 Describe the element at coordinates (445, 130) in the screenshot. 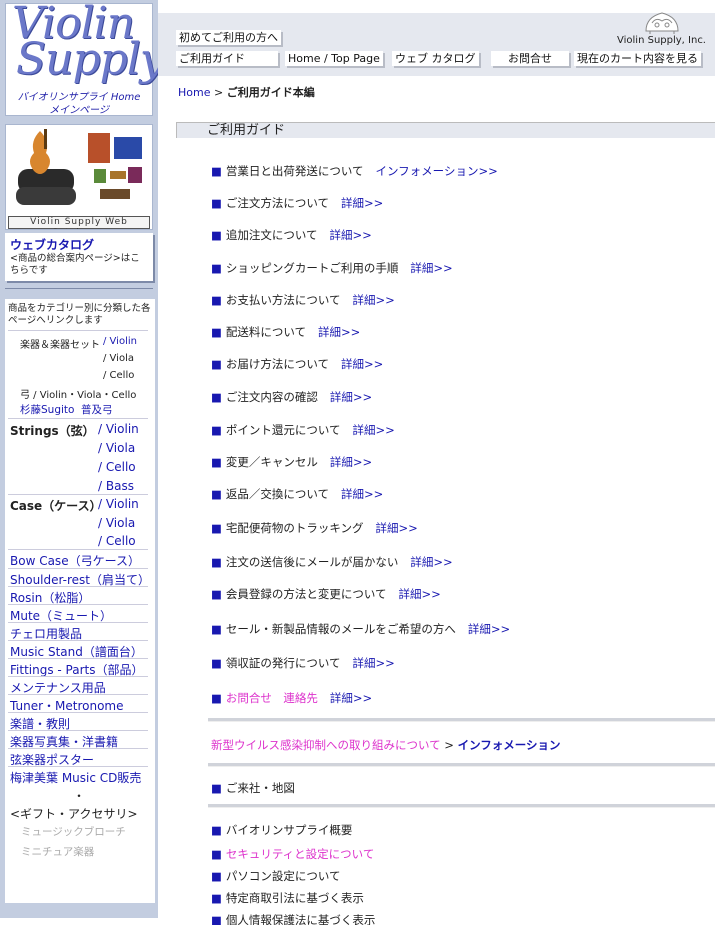

I see `page-title: ご利用ガイド` at that location.